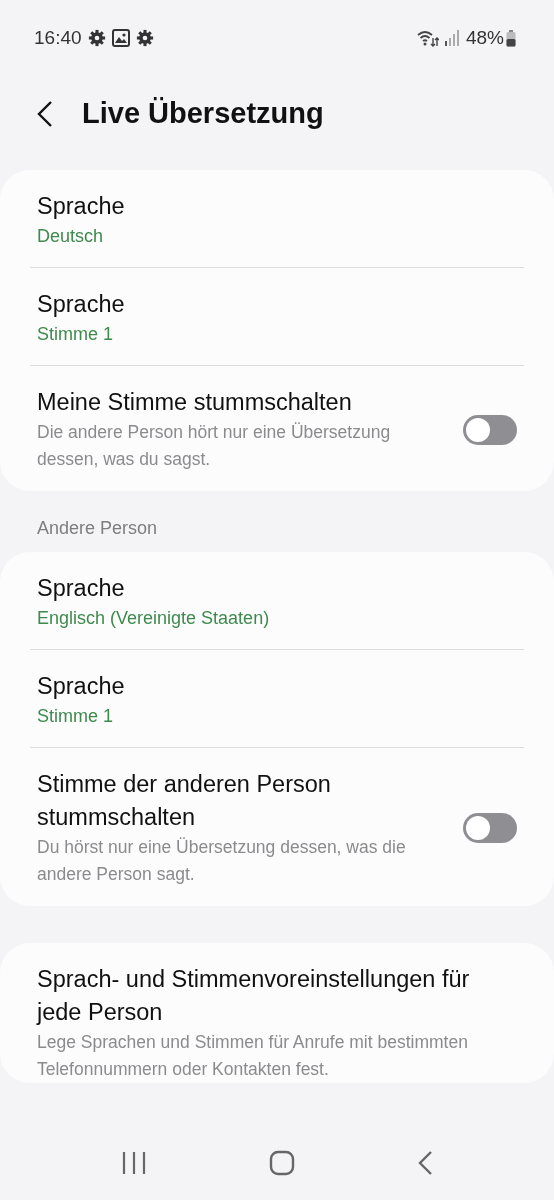  I want to click on setting-value: Englisch (Vereinigte Staaten), so click(154, 618).